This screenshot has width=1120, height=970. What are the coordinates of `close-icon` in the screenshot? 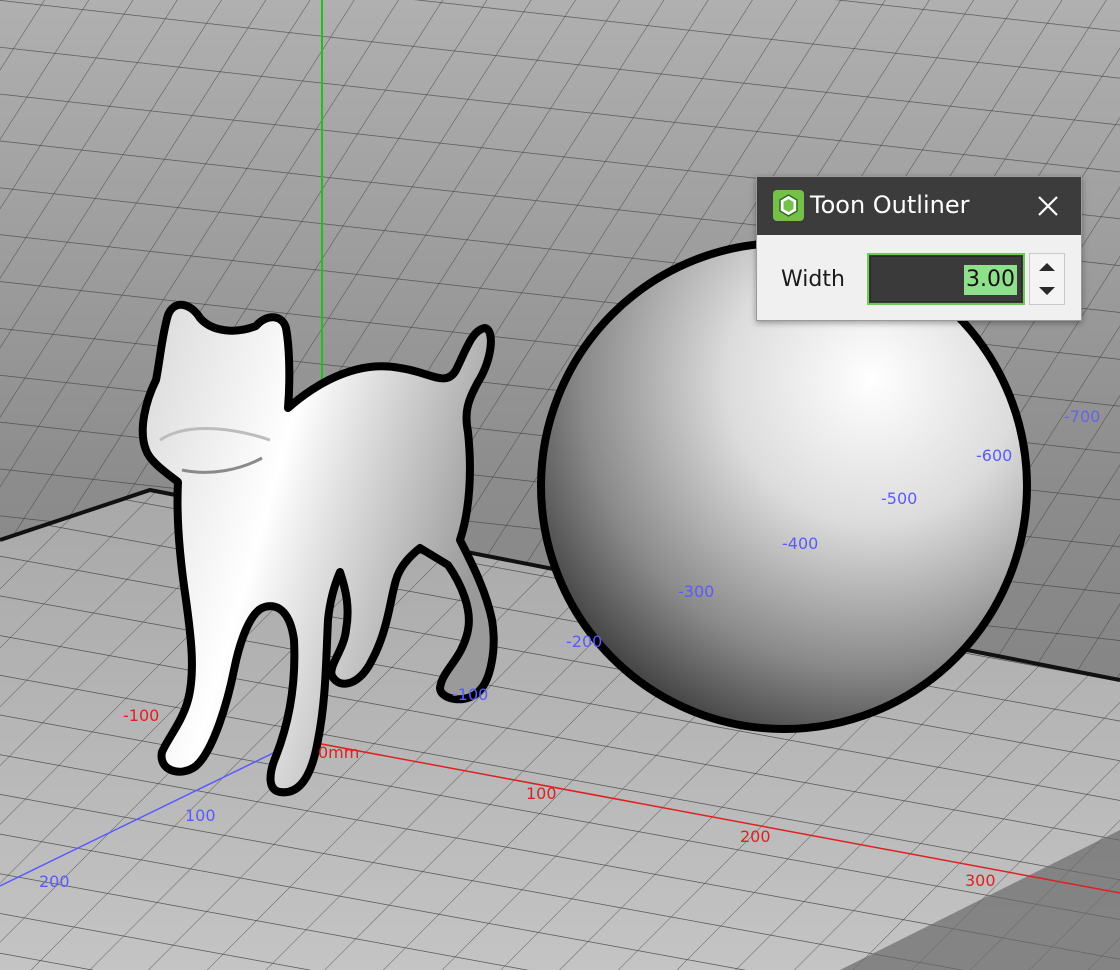 It's located at (1048, 206).